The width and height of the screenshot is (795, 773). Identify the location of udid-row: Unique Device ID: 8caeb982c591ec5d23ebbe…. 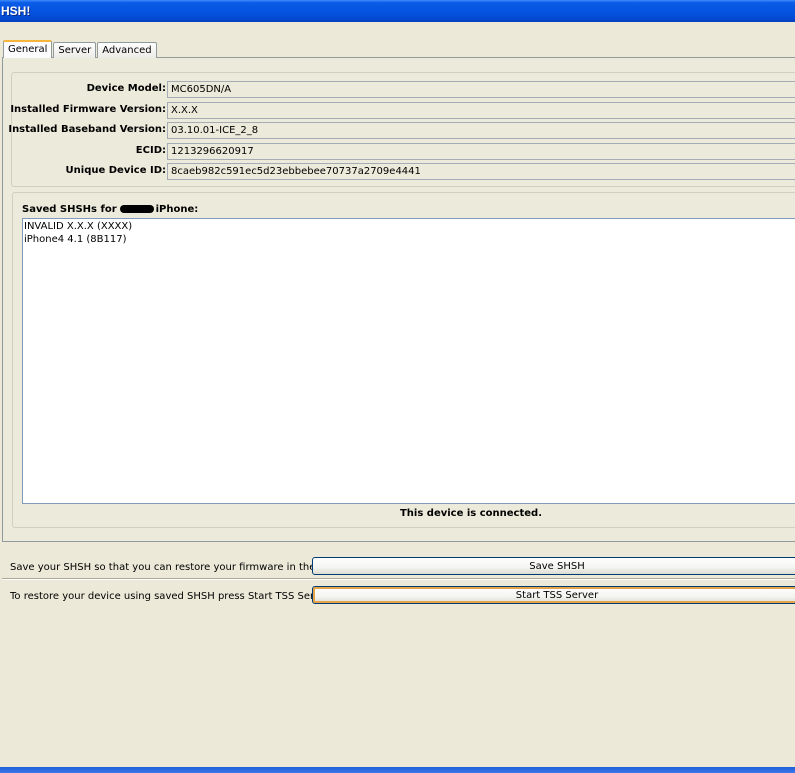
(403, 171).